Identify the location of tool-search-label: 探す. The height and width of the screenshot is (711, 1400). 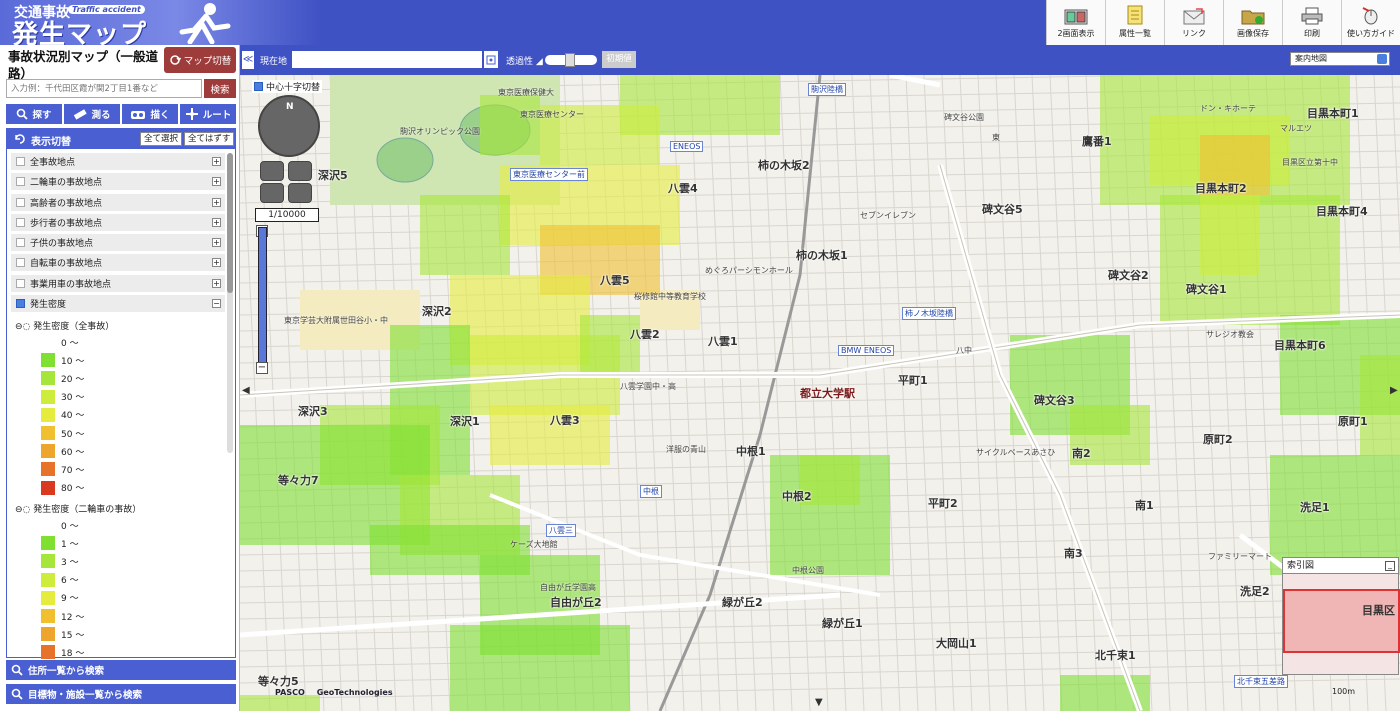
(42, 115).